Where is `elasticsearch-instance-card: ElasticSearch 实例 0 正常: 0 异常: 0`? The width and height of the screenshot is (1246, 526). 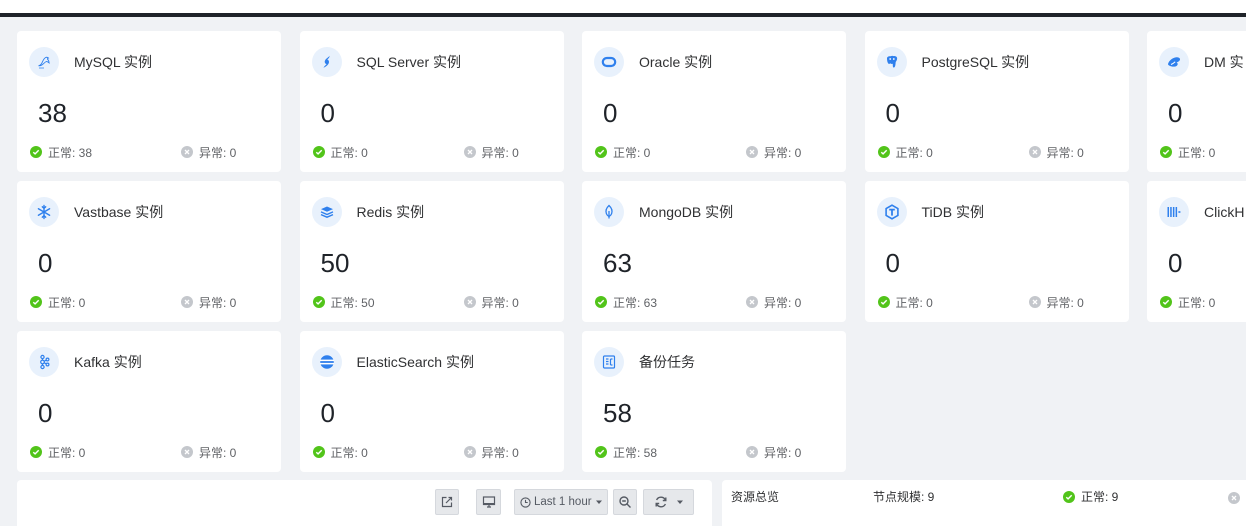
elasticsearch-instance-card: ElasticSearch 实例 0 正常: 0 异常: 0 is located at coordinates (431, 401).